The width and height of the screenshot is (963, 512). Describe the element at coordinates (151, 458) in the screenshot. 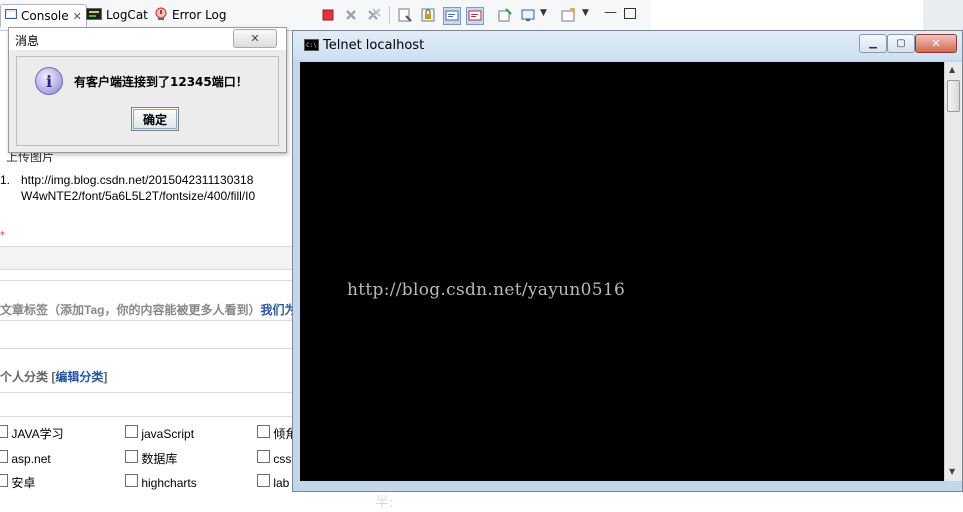

I see `category-checkbox: 数据库` at that location.